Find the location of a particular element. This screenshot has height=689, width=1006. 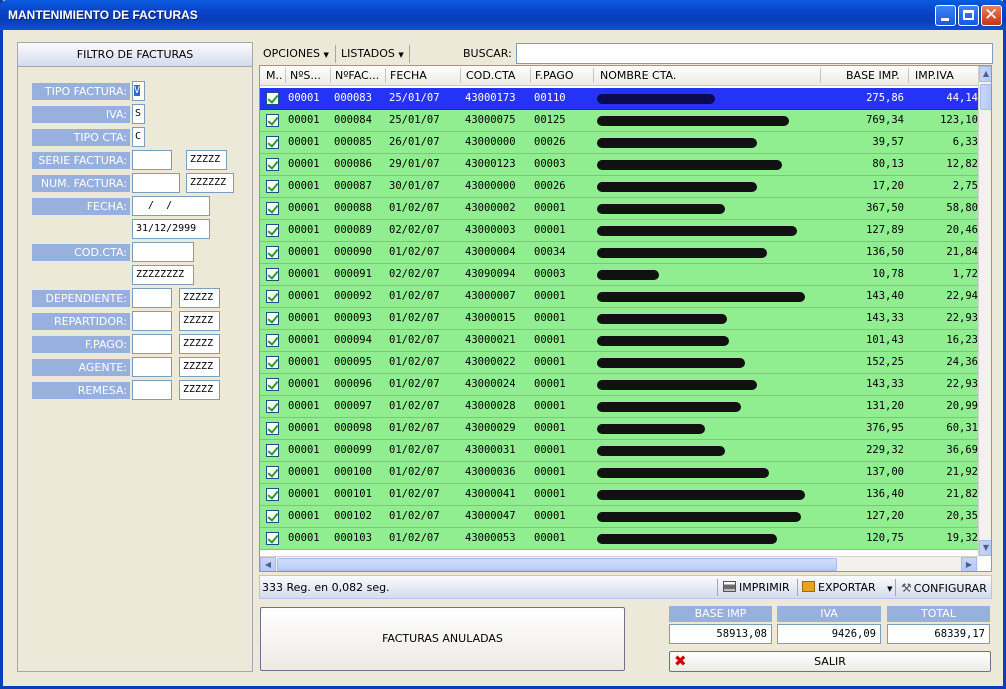

vertical-scrollbar: ▲ ▼ is located at coordinates (984, 311).